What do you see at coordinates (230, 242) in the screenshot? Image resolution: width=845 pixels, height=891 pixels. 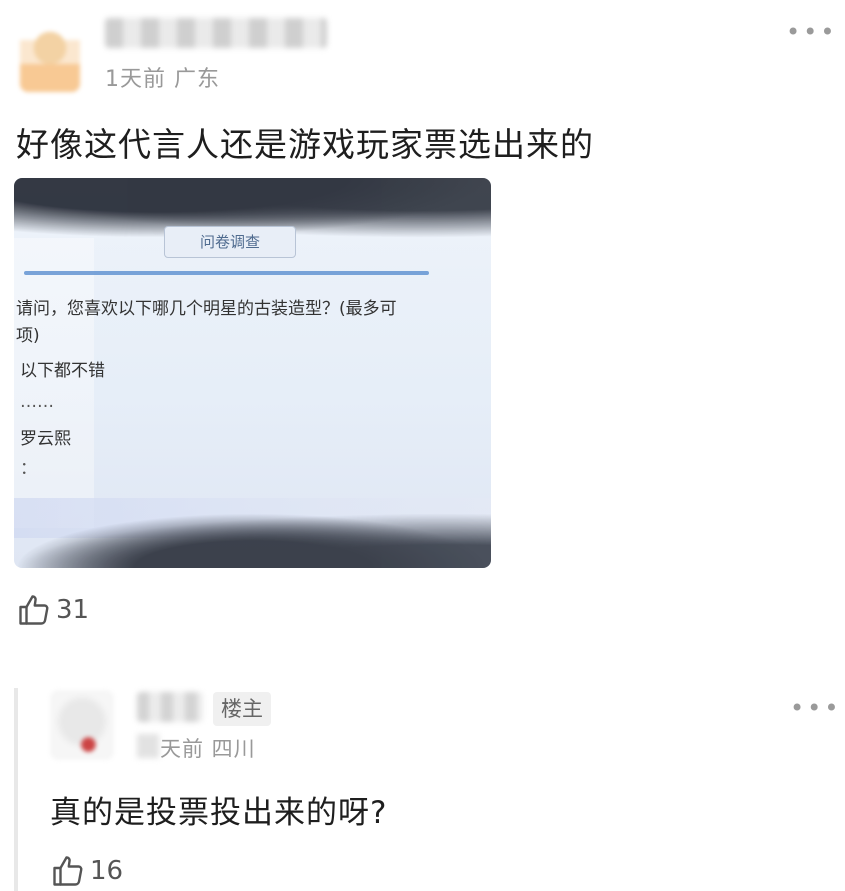 I see `image-title: 问卷调查` at bounding box center [230, 242].